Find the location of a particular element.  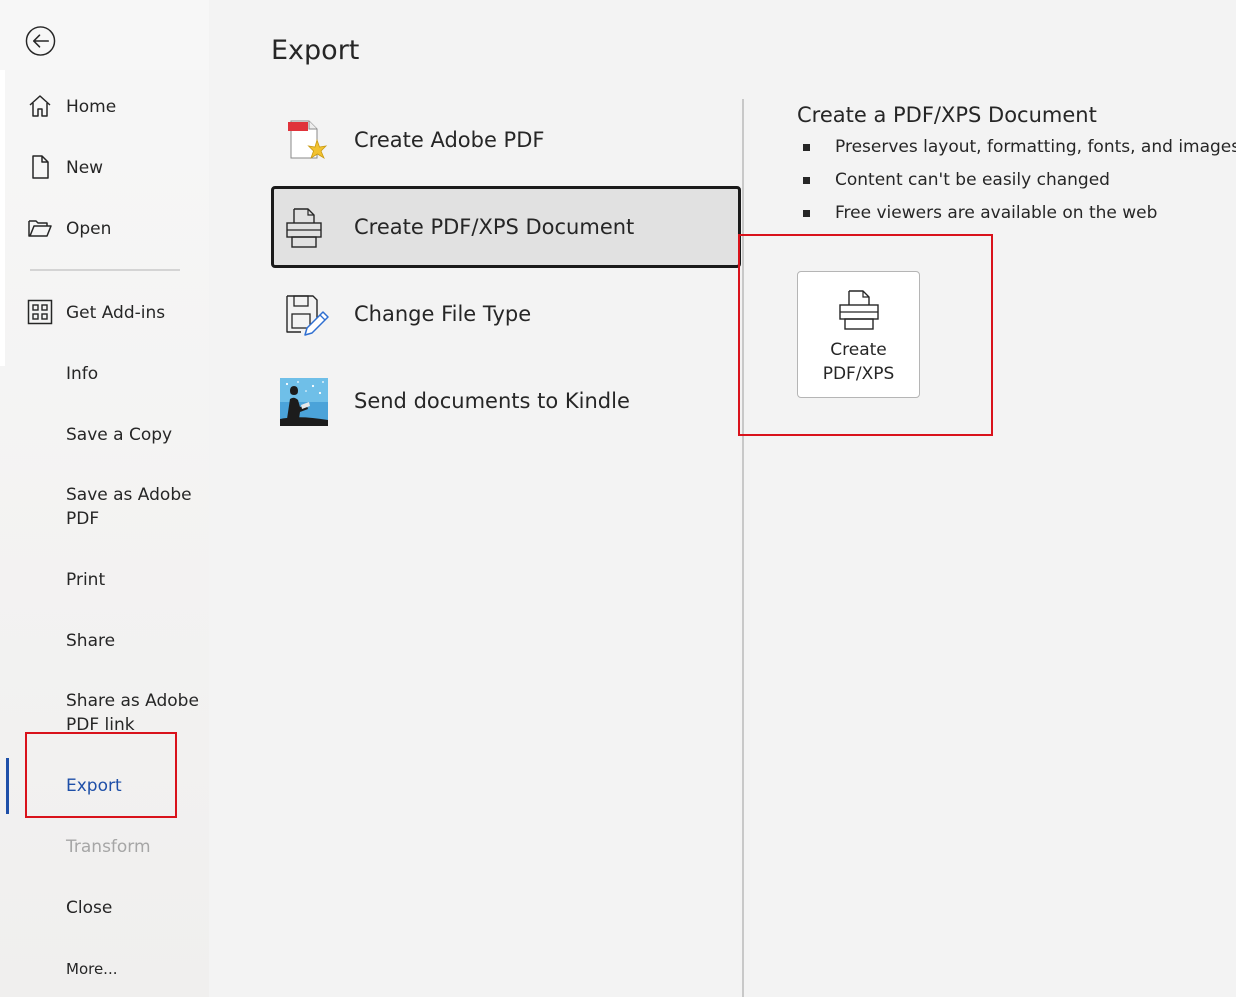

sidebar-item-home: Home is located at coordinates (104, 107).